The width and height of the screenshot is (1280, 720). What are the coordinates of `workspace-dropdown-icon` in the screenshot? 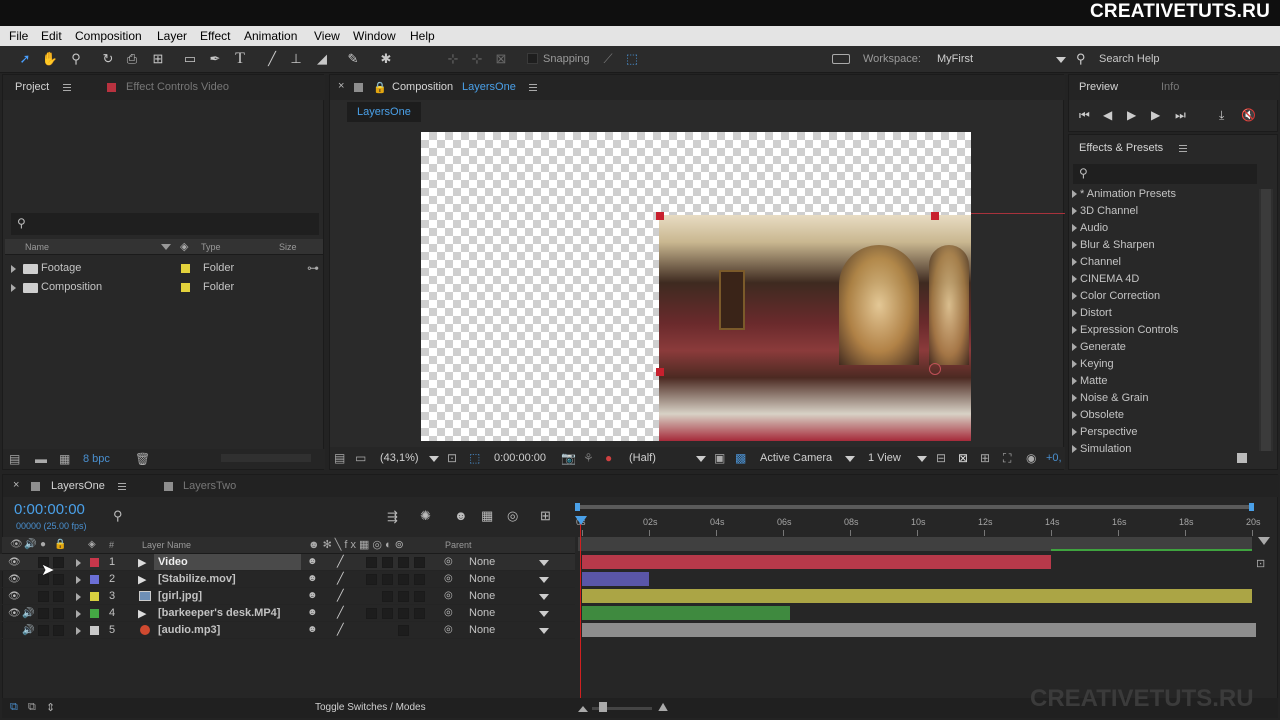 It's located at (1061, 60).